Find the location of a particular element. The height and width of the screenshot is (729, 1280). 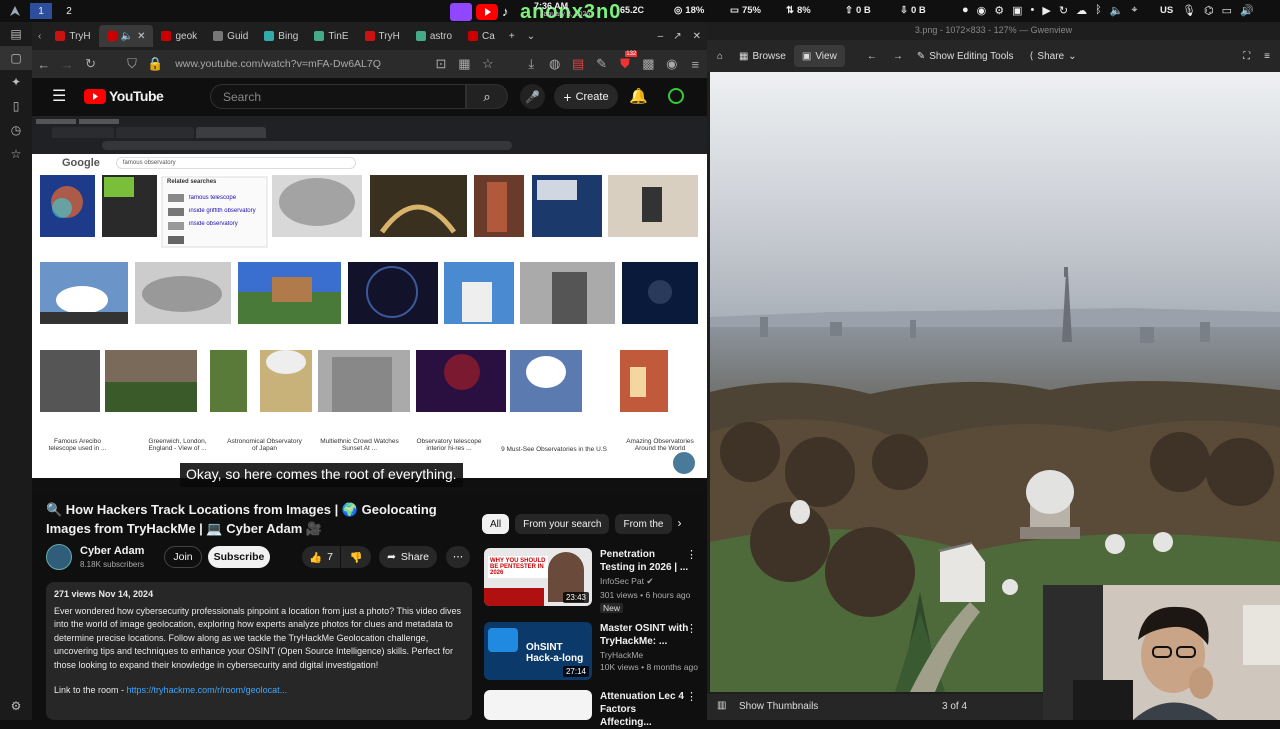

launcher-icon is located at coordinates (15, 11).